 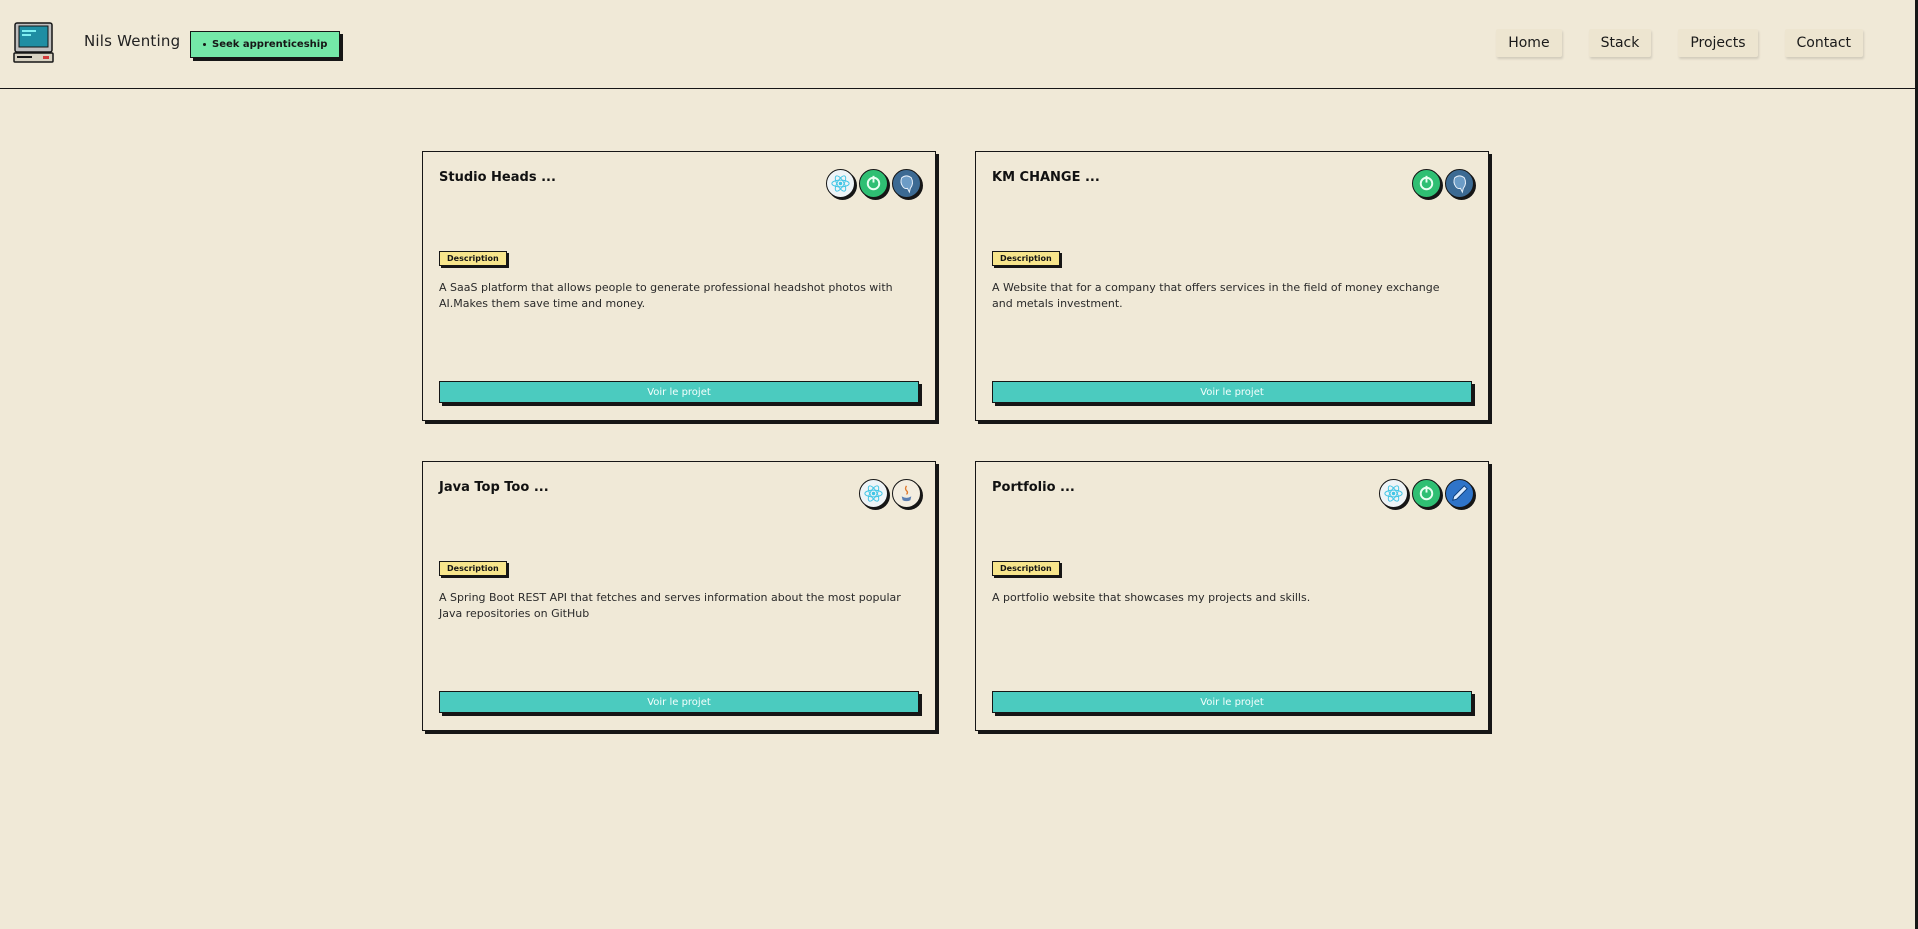 What do you see at coordinates (1823, 43) in the screenshot?
I see `nav-contact: Contact` at bounding box center [1823, 43].